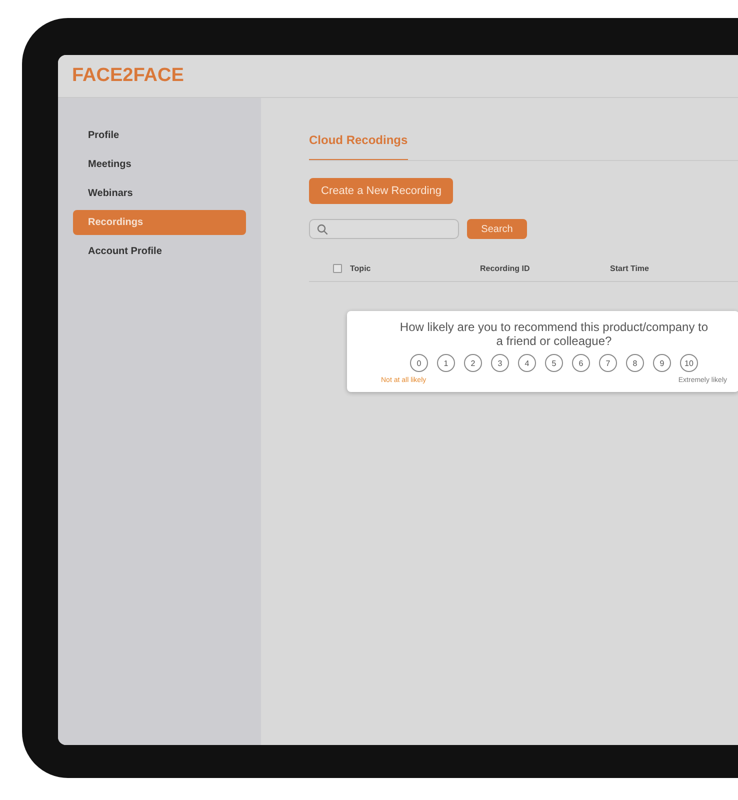  Describe the element at coordinates (630, 268) in the screenshot. I see `column-header: Start Time` at that location.